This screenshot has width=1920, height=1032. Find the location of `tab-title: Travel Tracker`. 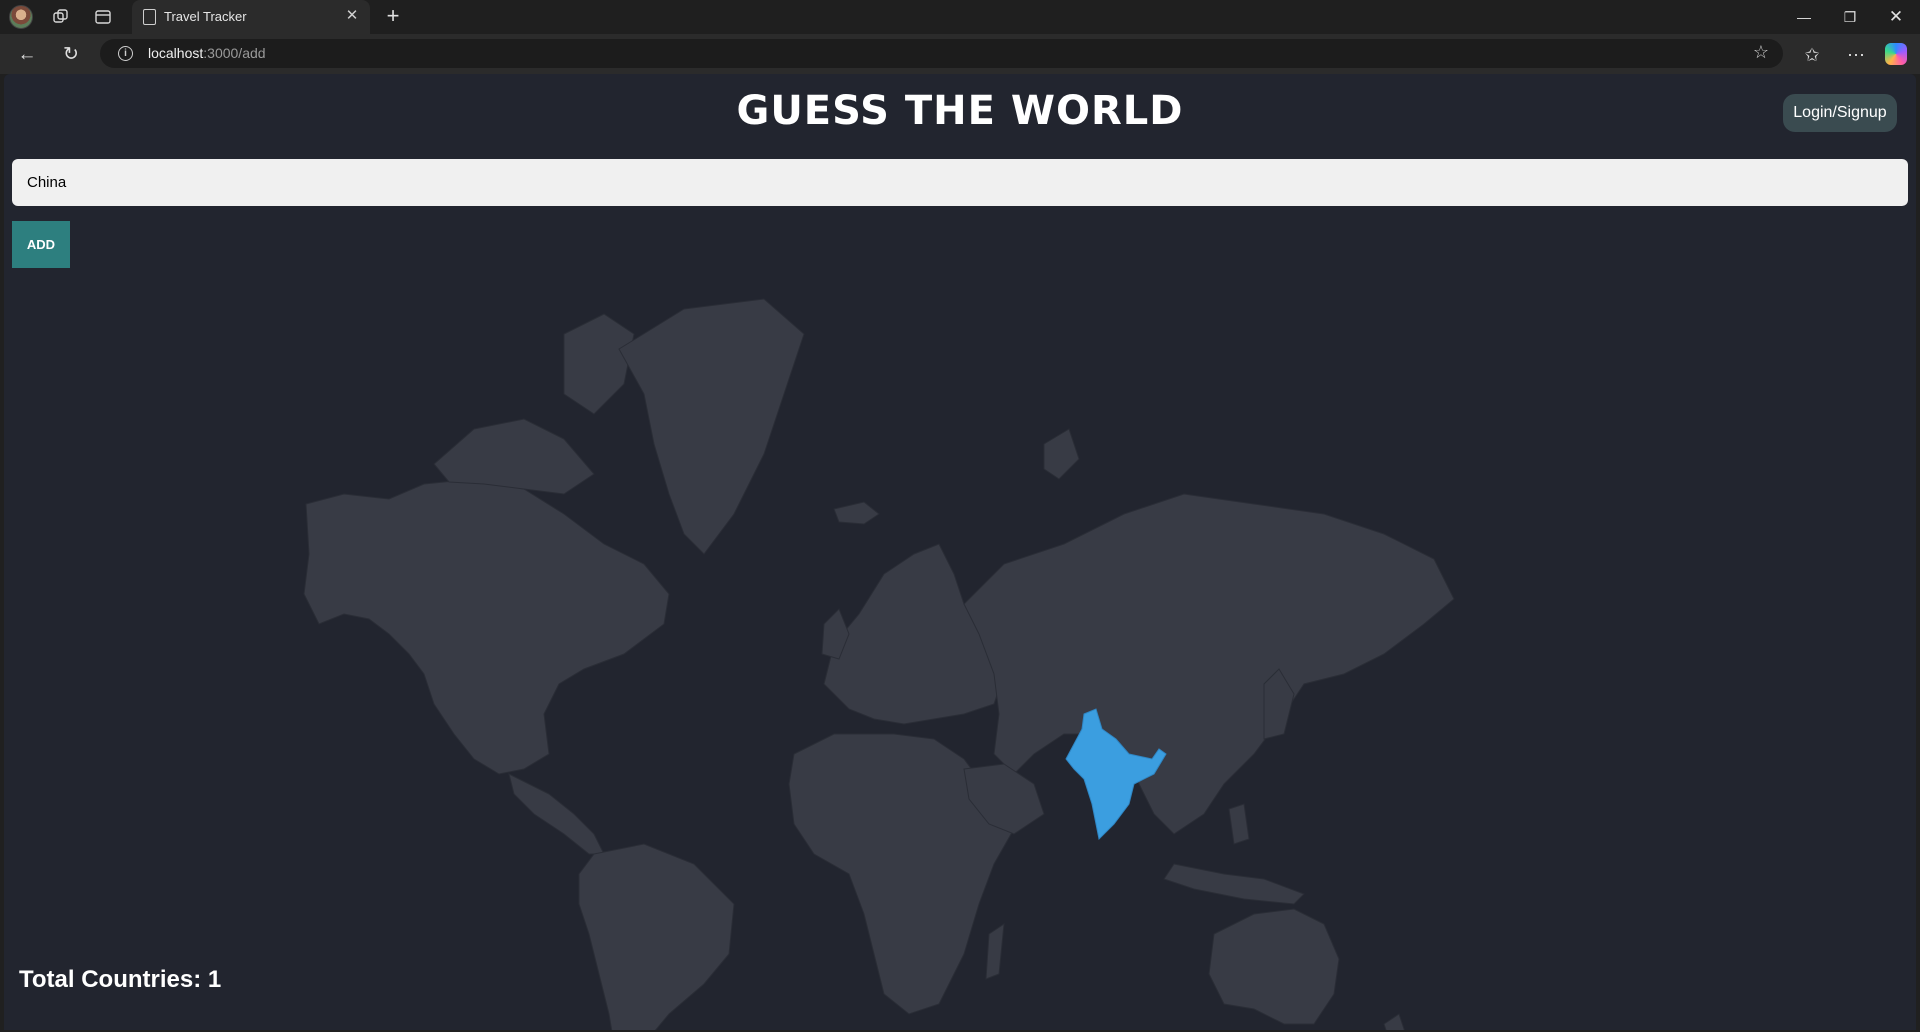

tab-title: Travel Tracker is located at coordinates (205, 16).